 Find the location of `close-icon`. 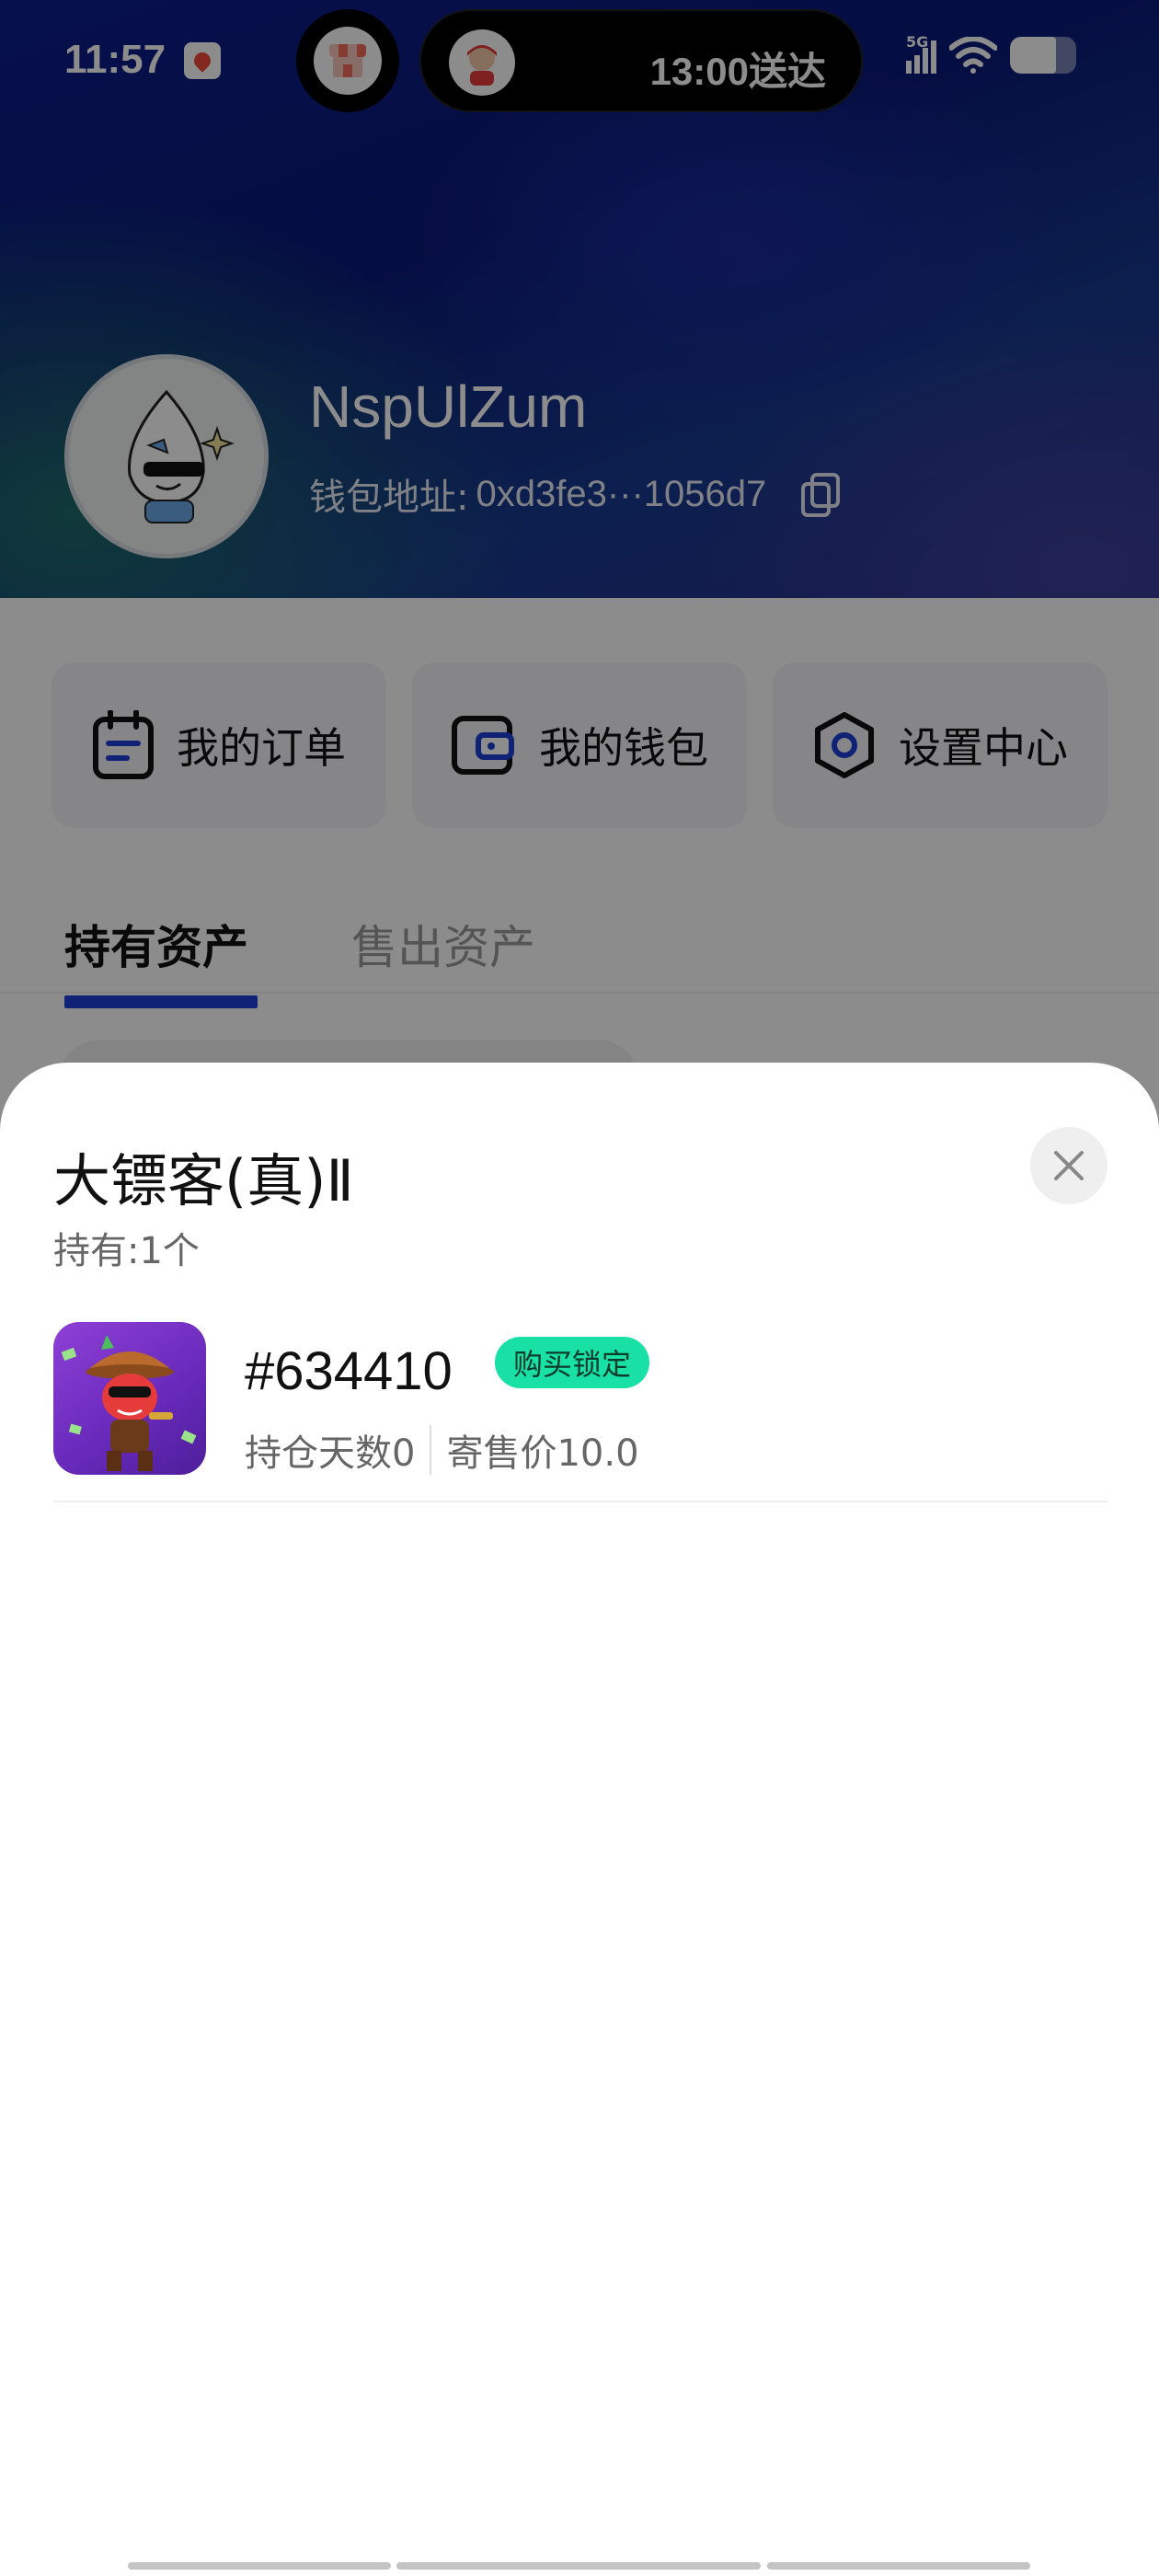

close-icon is located at coordinates (1069, 1165).